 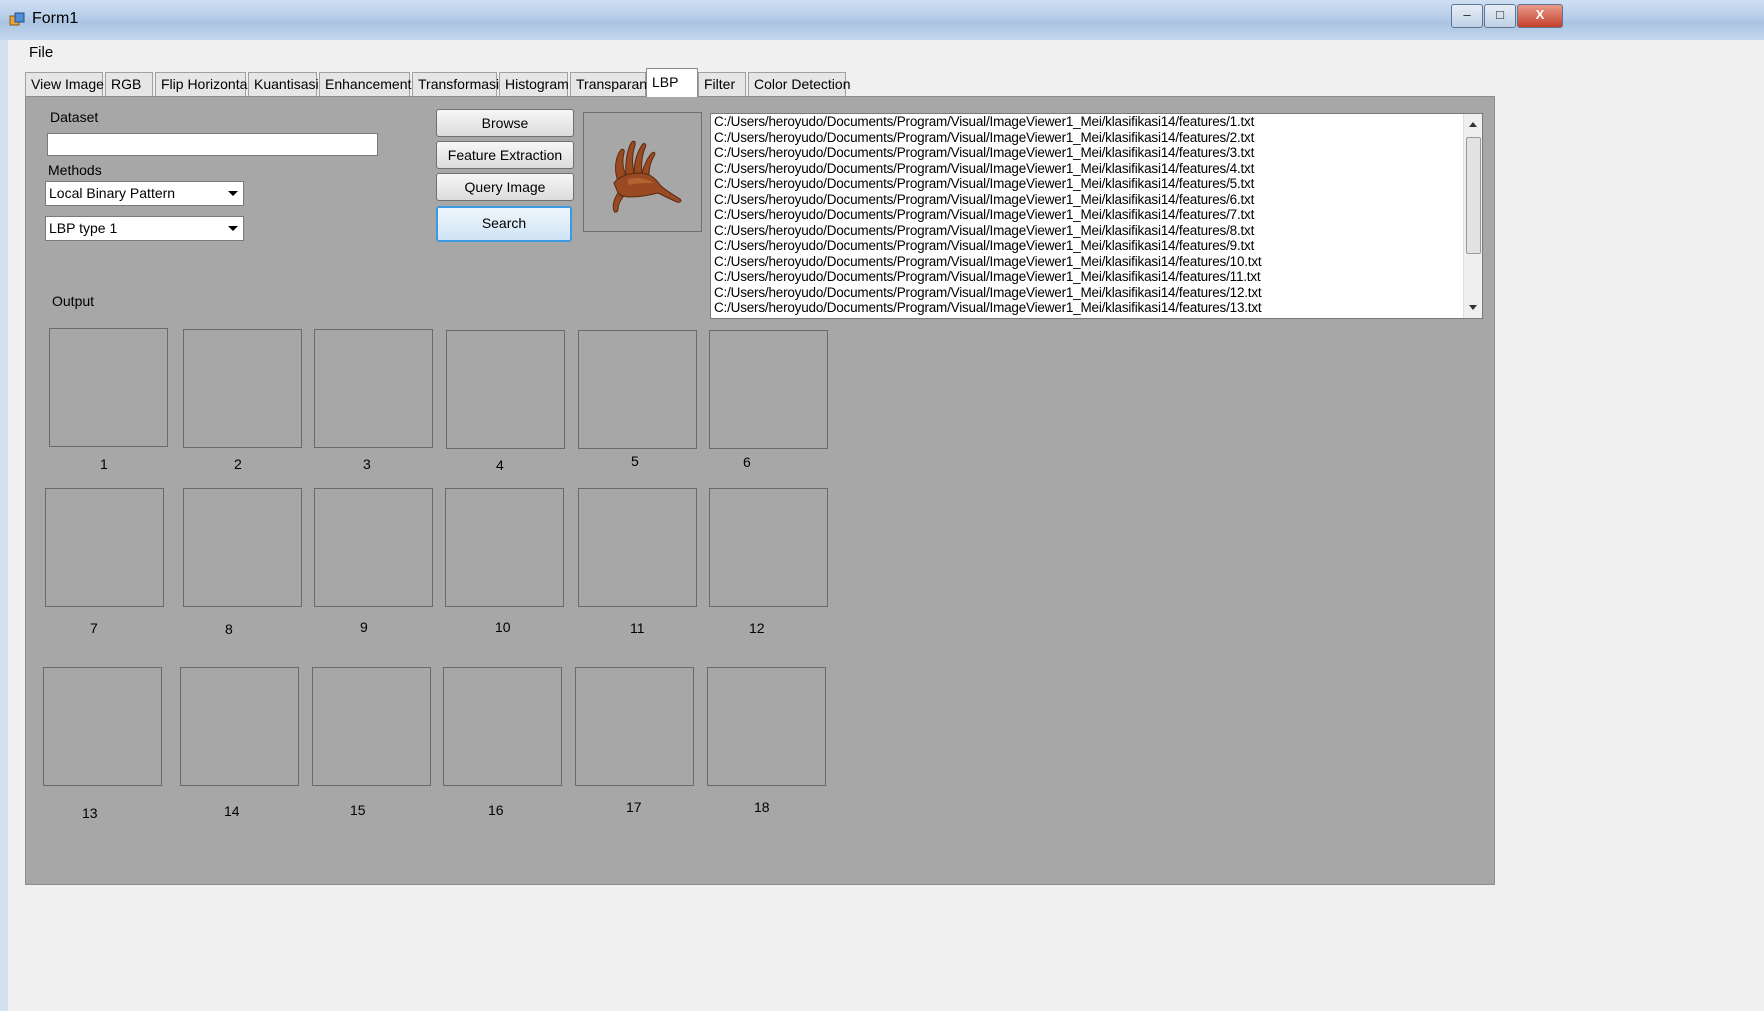 I want to click on search-button: Search, so click(x=504, y=224).